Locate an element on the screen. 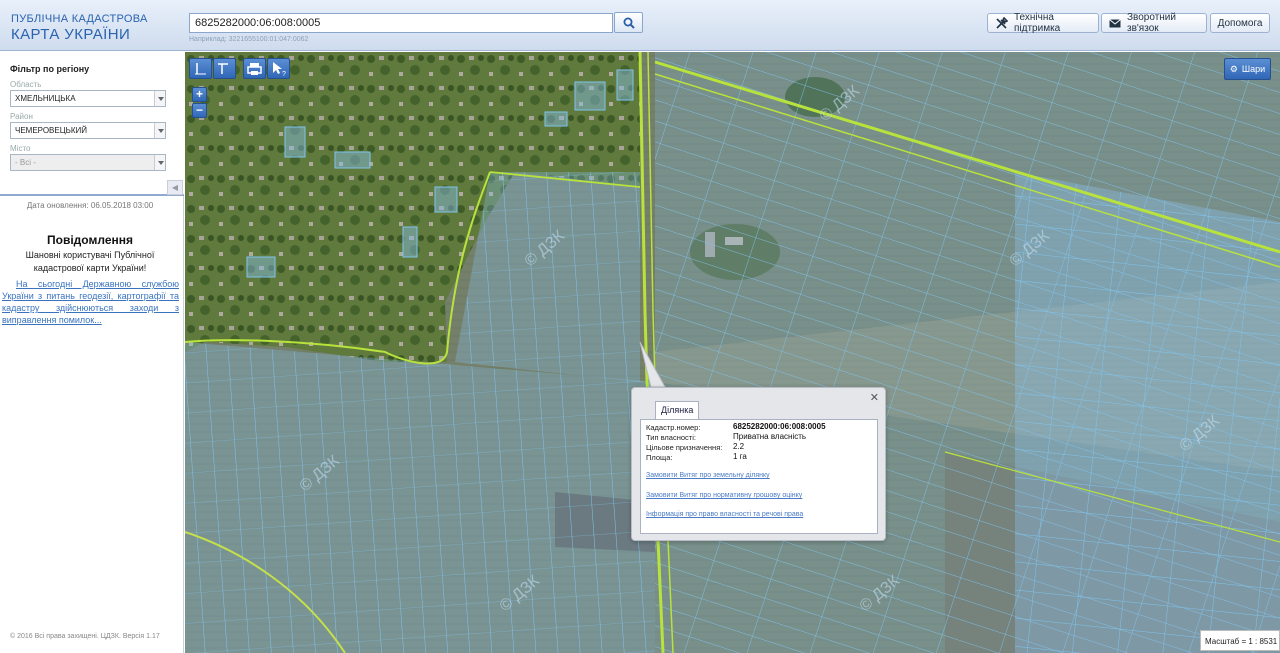 The image size is (1280, 653). city-select: - Всі - is located at coordinates (88, 162).